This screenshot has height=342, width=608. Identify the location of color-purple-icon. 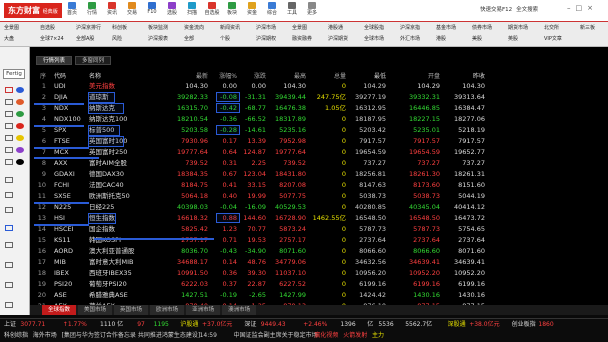
(20, 150).